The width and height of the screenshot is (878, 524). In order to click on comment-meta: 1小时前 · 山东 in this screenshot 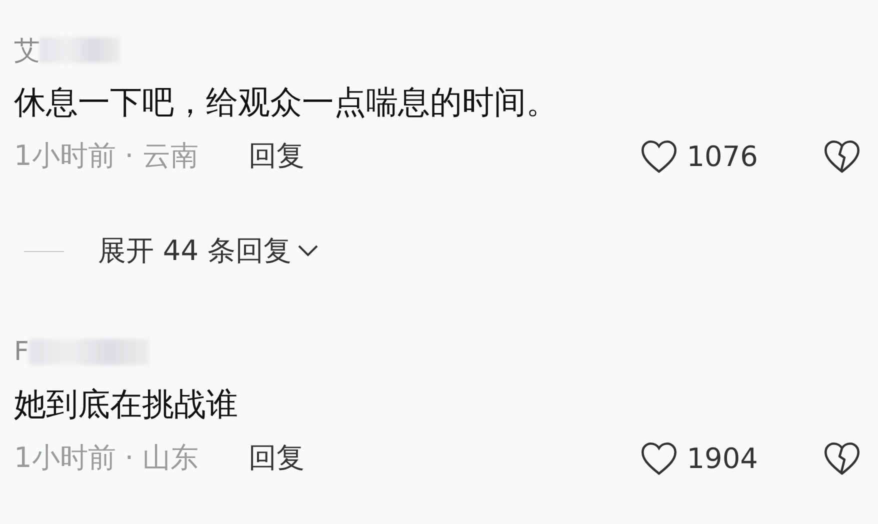, I will do `click(106, 458)`.